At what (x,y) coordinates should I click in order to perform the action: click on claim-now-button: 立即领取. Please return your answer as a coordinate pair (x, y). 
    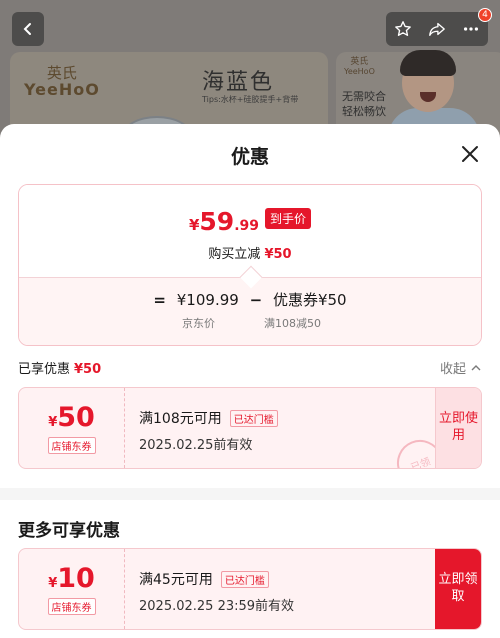
    Looking at the image, I should click on (458, 589).